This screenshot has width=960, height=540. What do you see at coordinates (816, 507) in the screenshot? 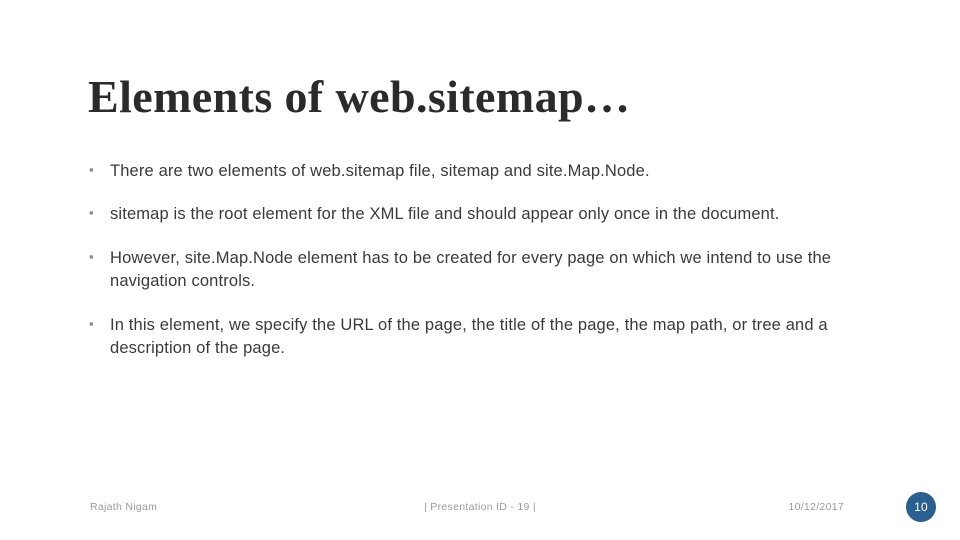
I see `footer-date: 10/12/2017` at bounding box center [816, 507].